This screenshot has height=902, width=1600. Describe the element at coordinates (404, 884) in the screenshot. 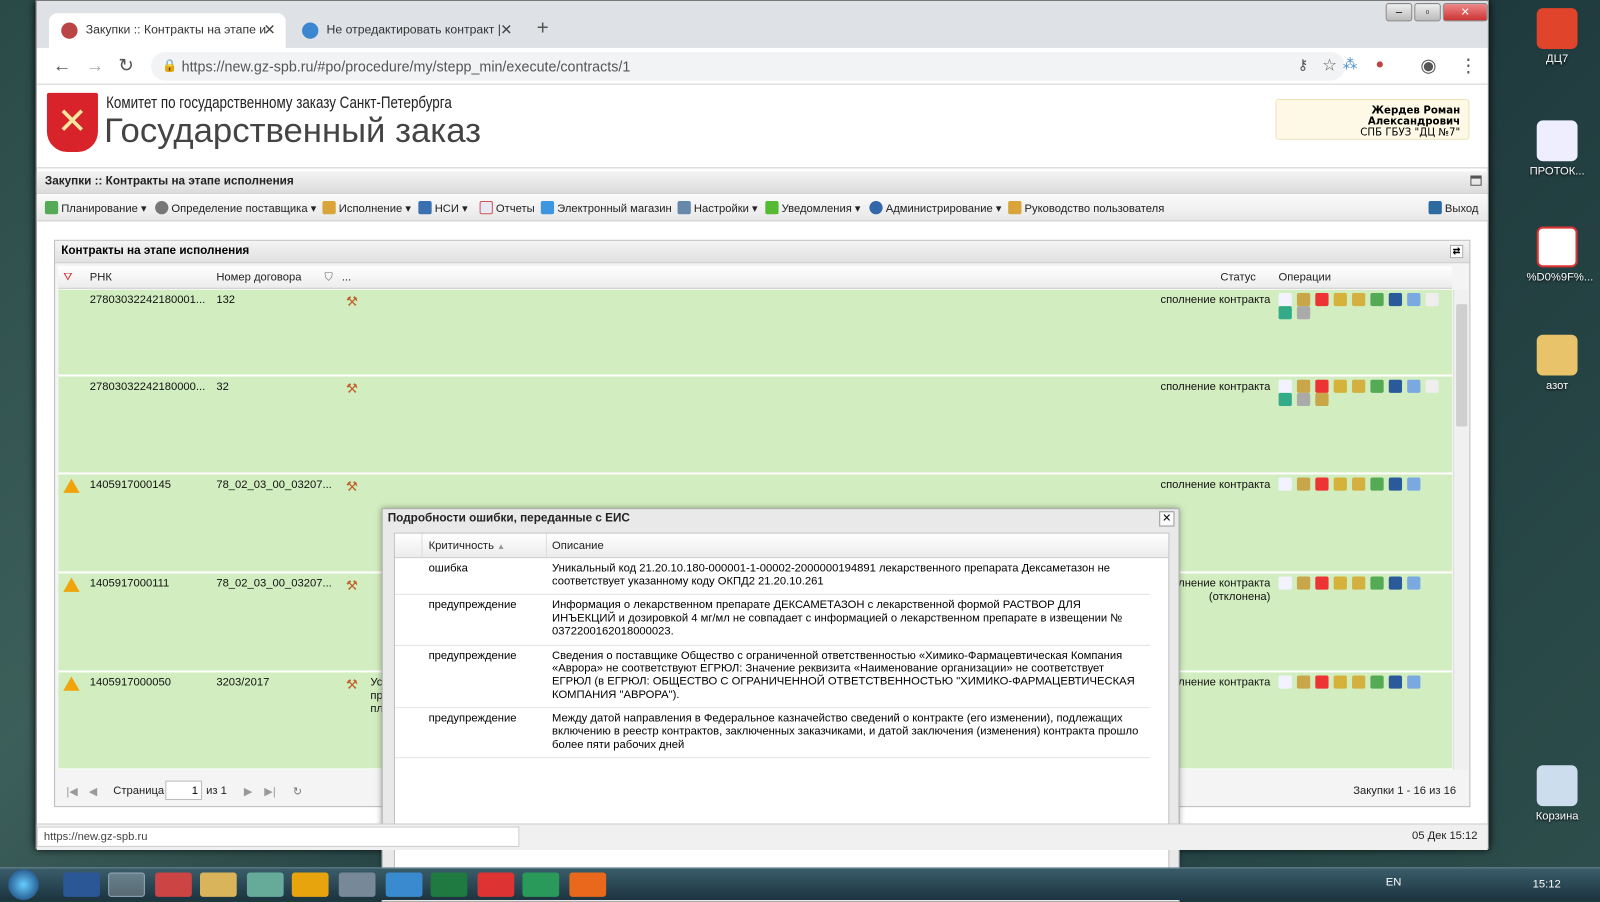

I see `taskbar-ie-icon` at that location.